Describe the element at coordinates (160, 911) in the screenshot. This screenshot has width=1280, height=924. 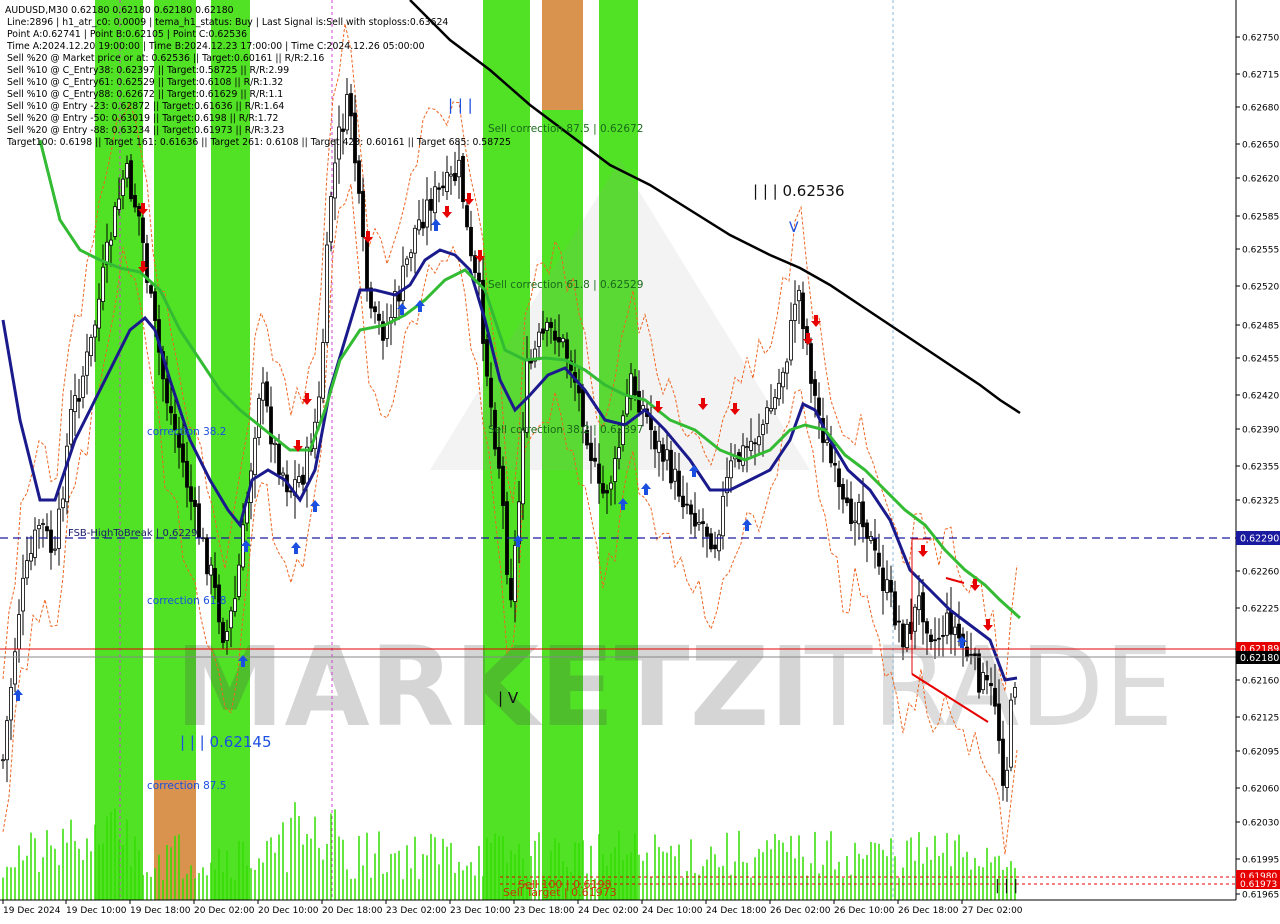
I see `x-tick-label: 19 Dec 18:00` at that location.